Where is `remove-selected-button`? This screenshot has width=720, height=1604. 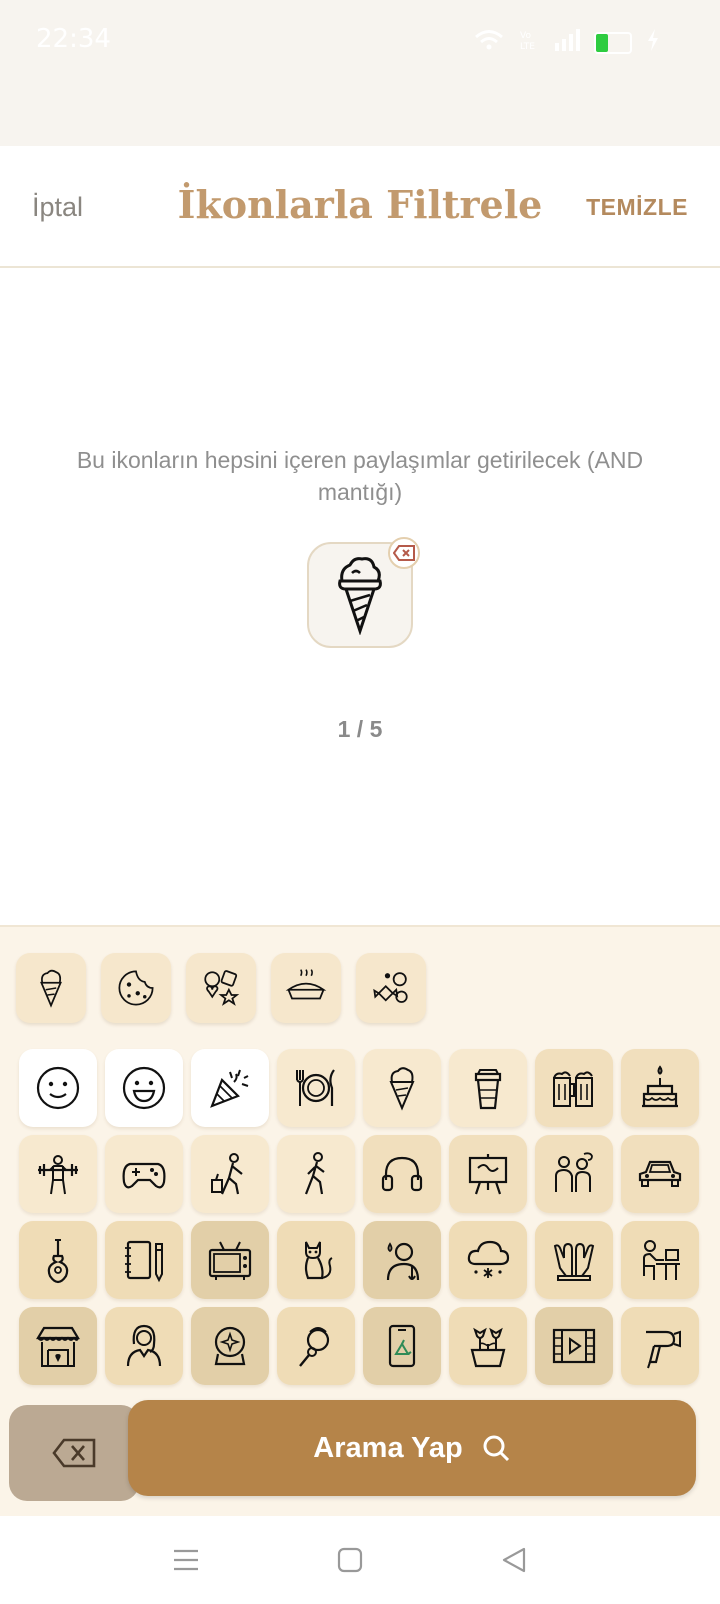
remove-selected-button is located at coordinates (404, 553).